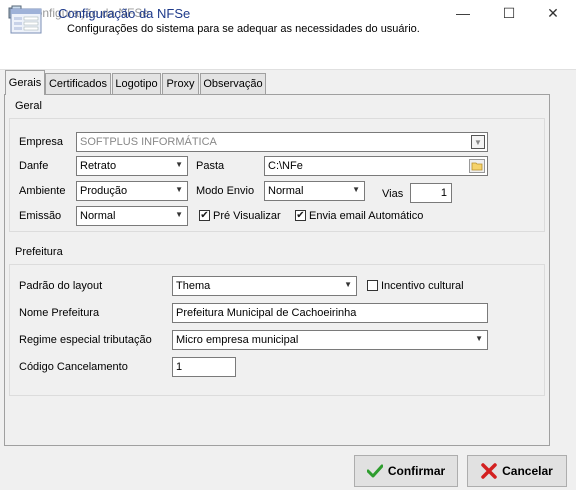 The width and height of the screenshot is (576, 490). Describe the element at coordinates (286, 191) in the screenshot. I see `modo-envio-value: Normal` at that location.